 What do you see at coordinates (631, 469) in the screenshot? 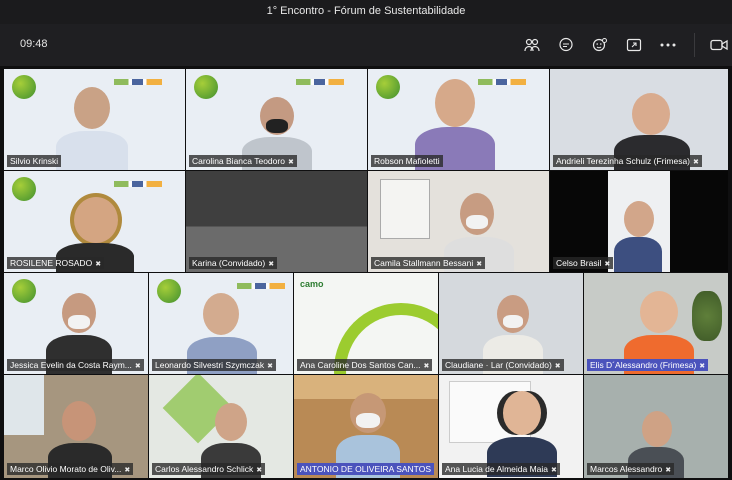
I see `participant-name: Marcos Alessandro ✖` at bounding box center [631, 469].